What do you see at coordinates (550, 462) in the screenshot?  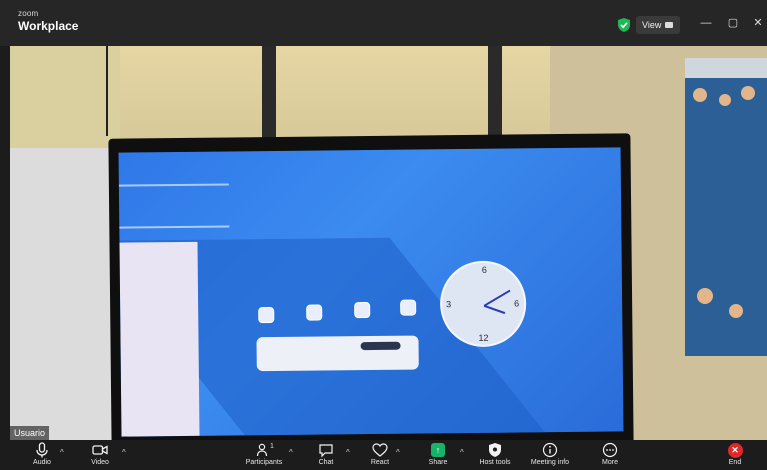 I see `meeting-info-label: Meeting info` at bounding box center [550, 462].